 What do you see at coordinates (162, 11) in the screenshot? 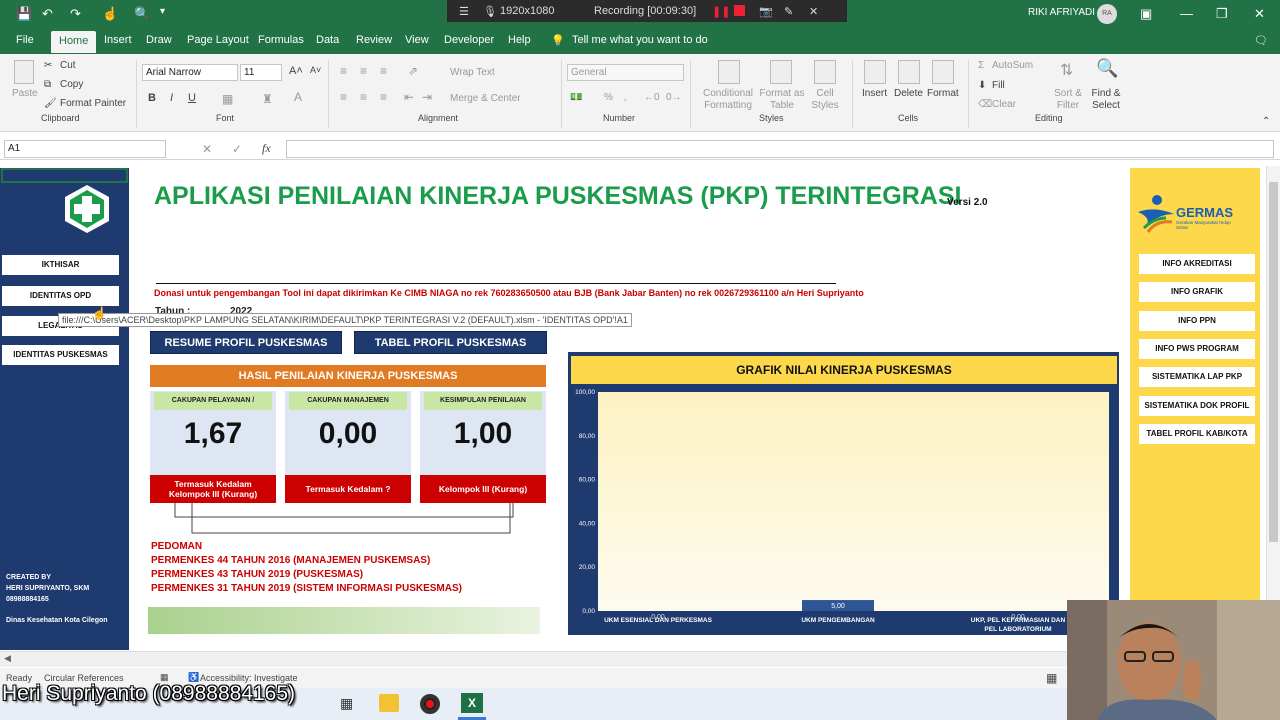
I see `customize-qat-icon: ▾` at bounding box center [162, 11].